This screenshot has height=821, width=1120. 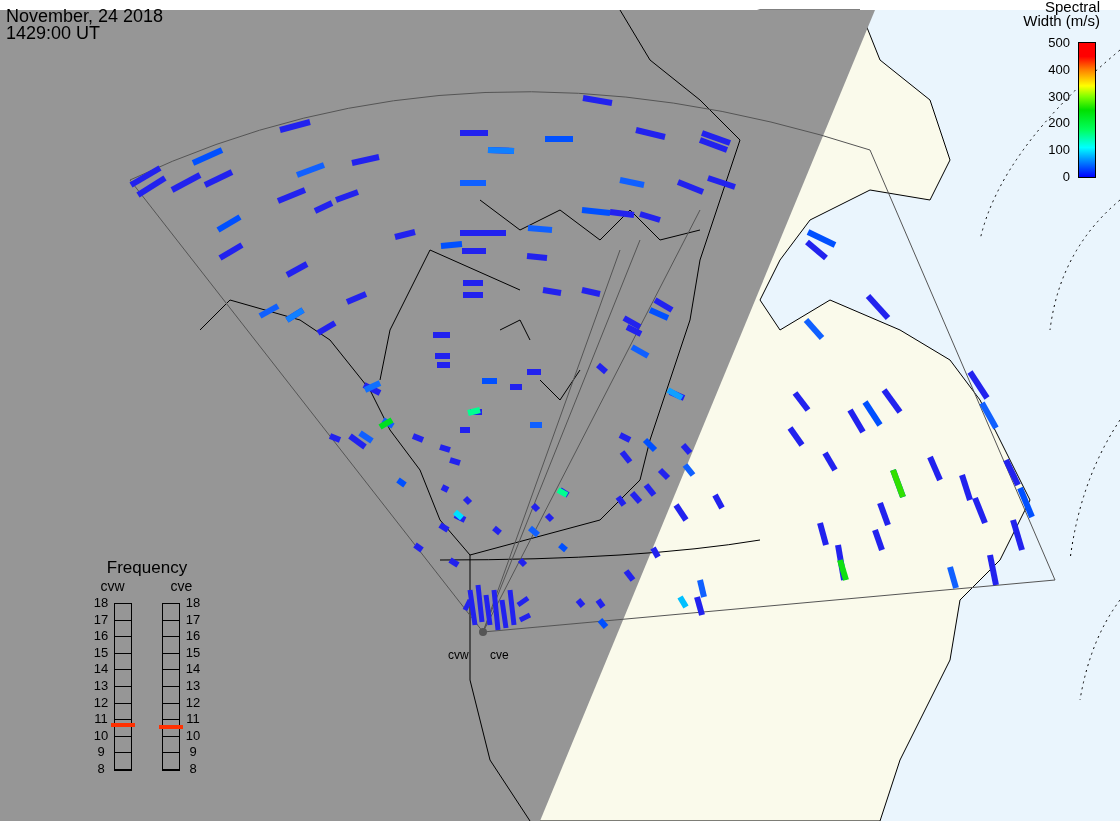 What do you see at coordinates (458, 655) in the screenshot?
I see `site-label: cvw` at bounding box center [458, 655].